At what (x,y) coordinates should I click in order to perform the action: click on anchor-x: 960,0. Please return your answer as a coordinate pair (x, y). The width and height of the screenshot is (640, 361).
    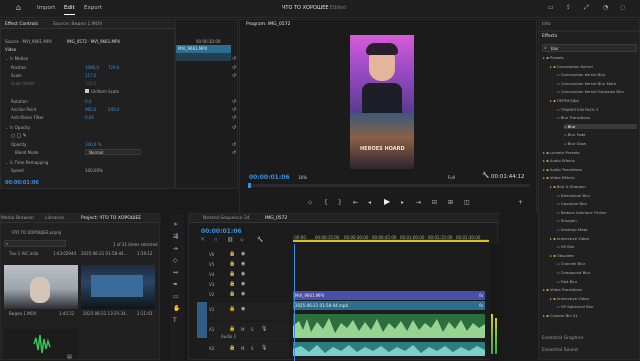
    Looking at the image, I should click on (90, 109).